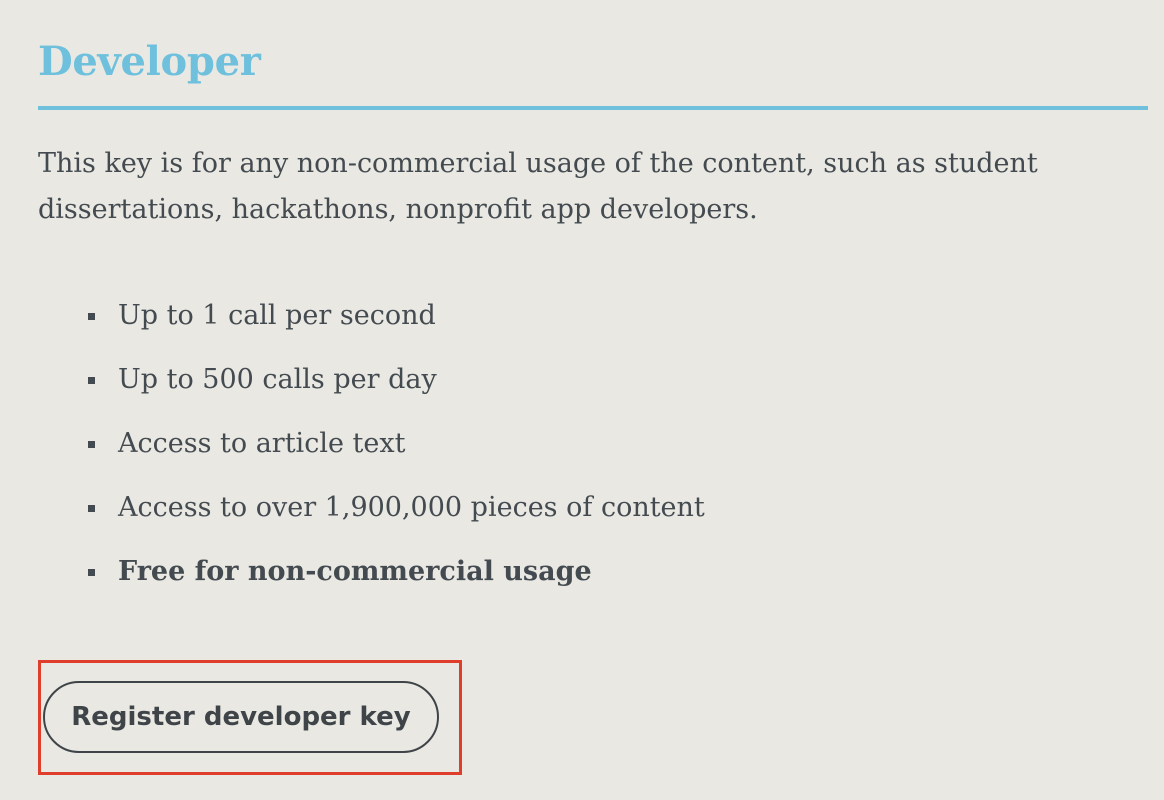 The height and width of the screenshot is (800, 1164). I want to click on feature-item-calls-per-day: Up to 500 calls per day, so click(536, 388).